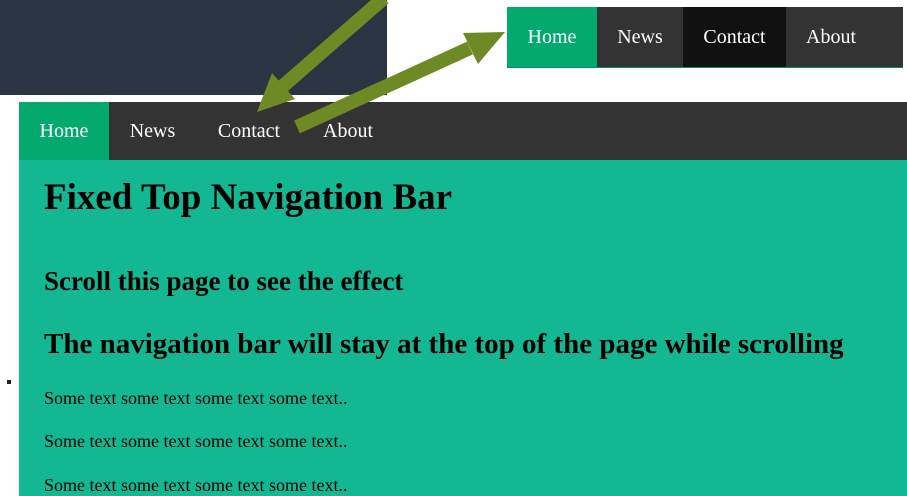  I want to click on inset-nav-news: News, so click(640, 37).